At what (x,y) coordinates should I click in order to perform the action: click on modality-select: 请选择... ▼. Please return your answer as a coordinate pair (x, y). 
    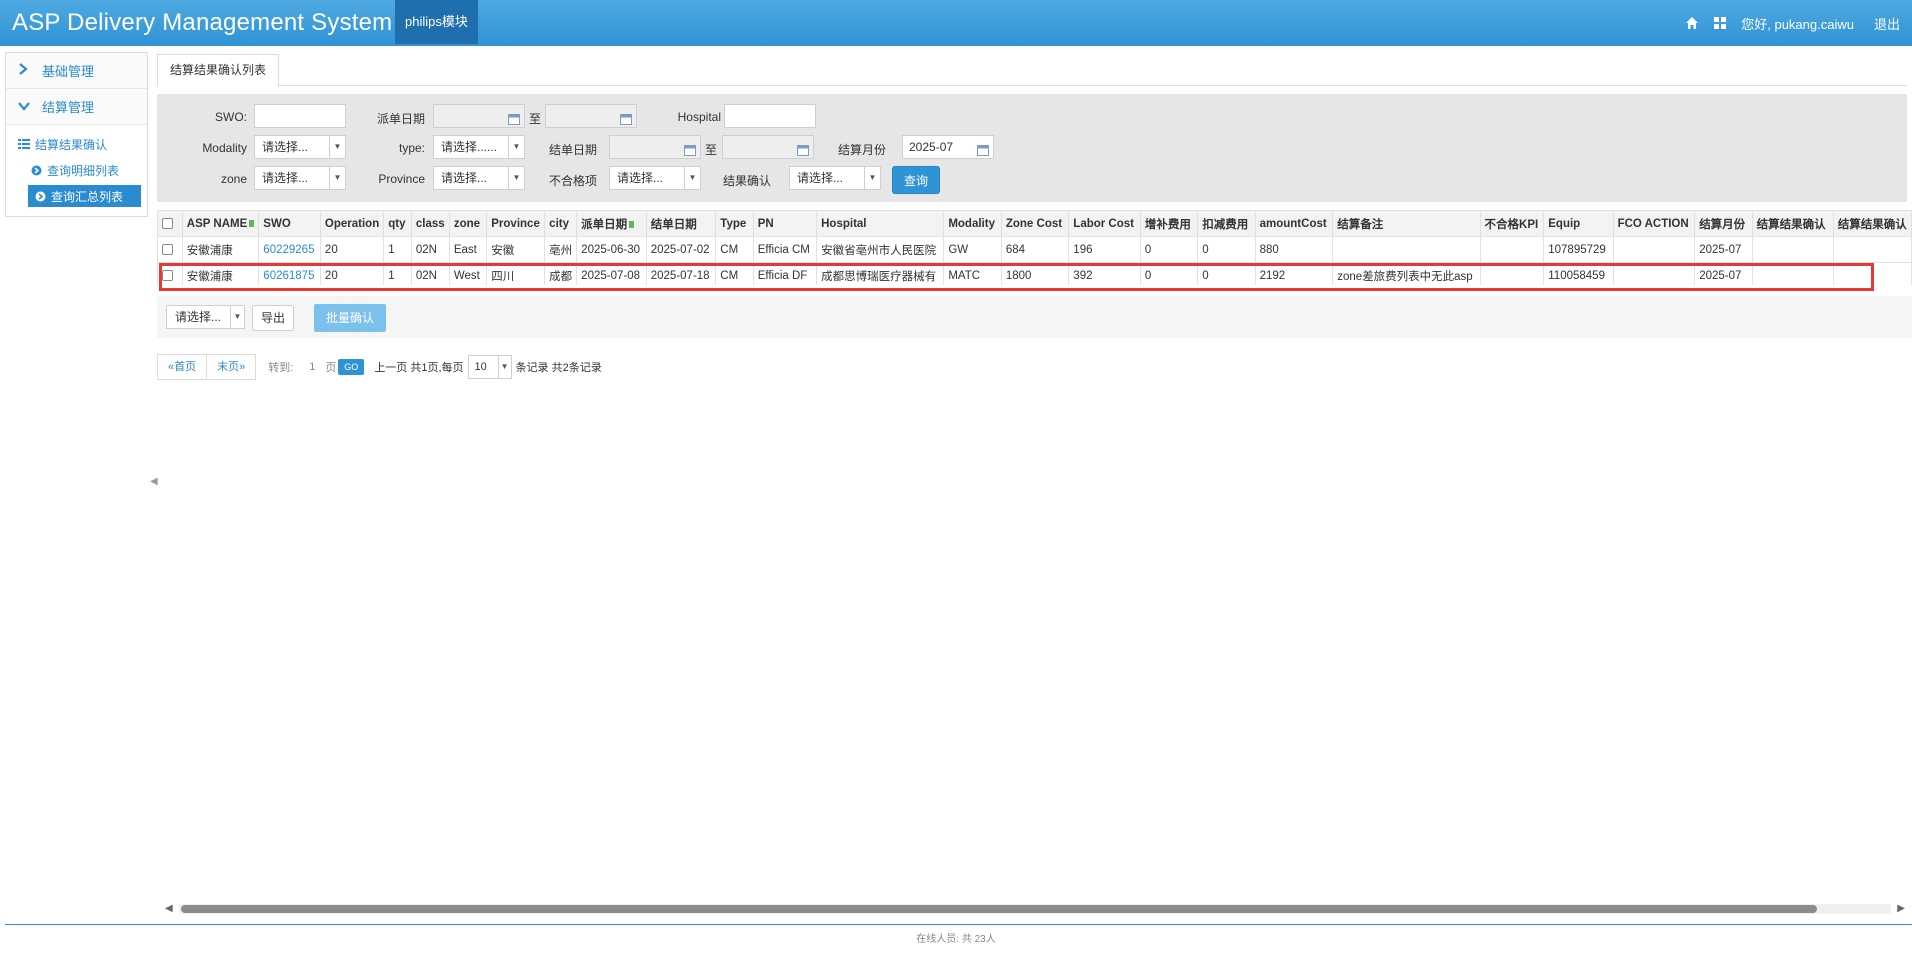
    Looking at the image, I should click on (300, 147).